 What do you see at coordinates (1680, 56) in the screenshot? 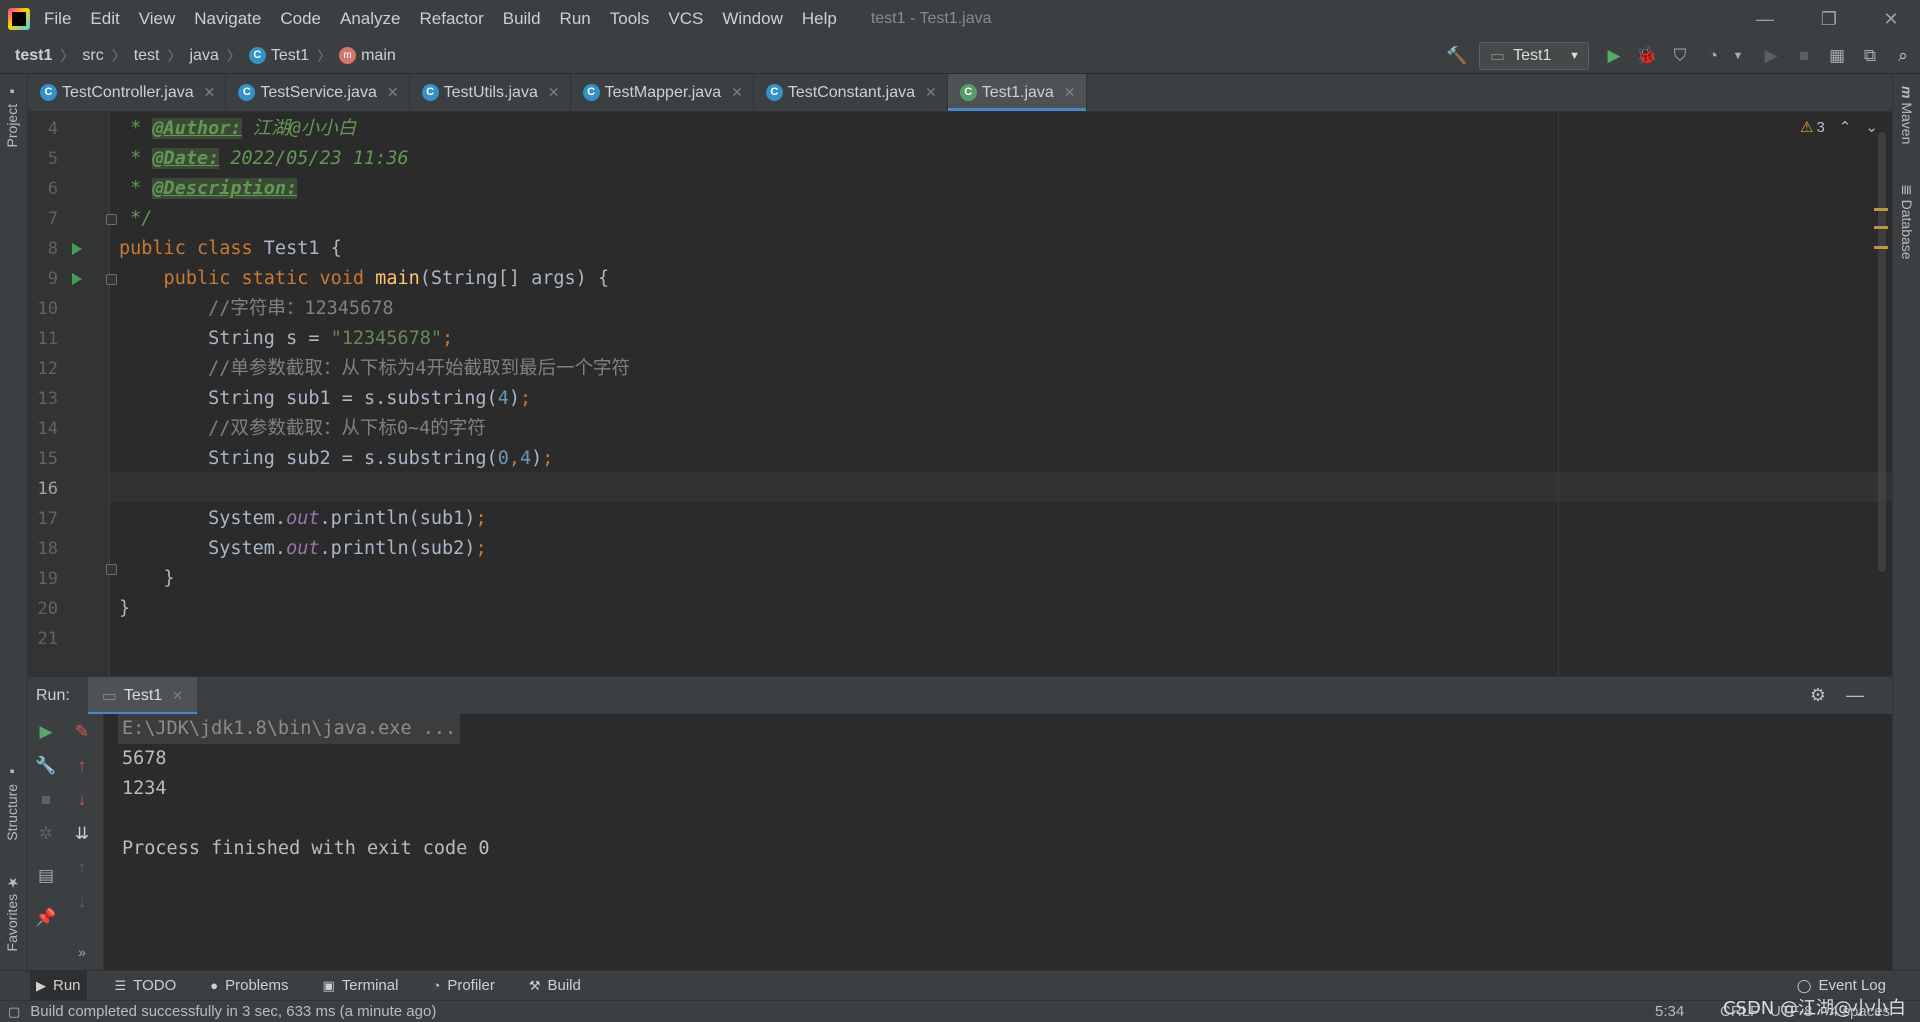
I see `coverage-shield-icon: ⛉` at bounding box center [1680, 56].